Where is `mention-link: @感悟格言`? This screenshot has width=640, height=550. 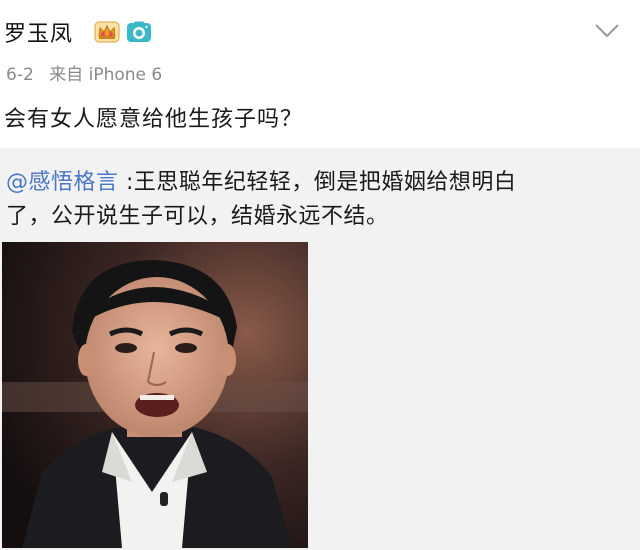 mention-link: @感悟格言 is located at coordinates (62, 182).